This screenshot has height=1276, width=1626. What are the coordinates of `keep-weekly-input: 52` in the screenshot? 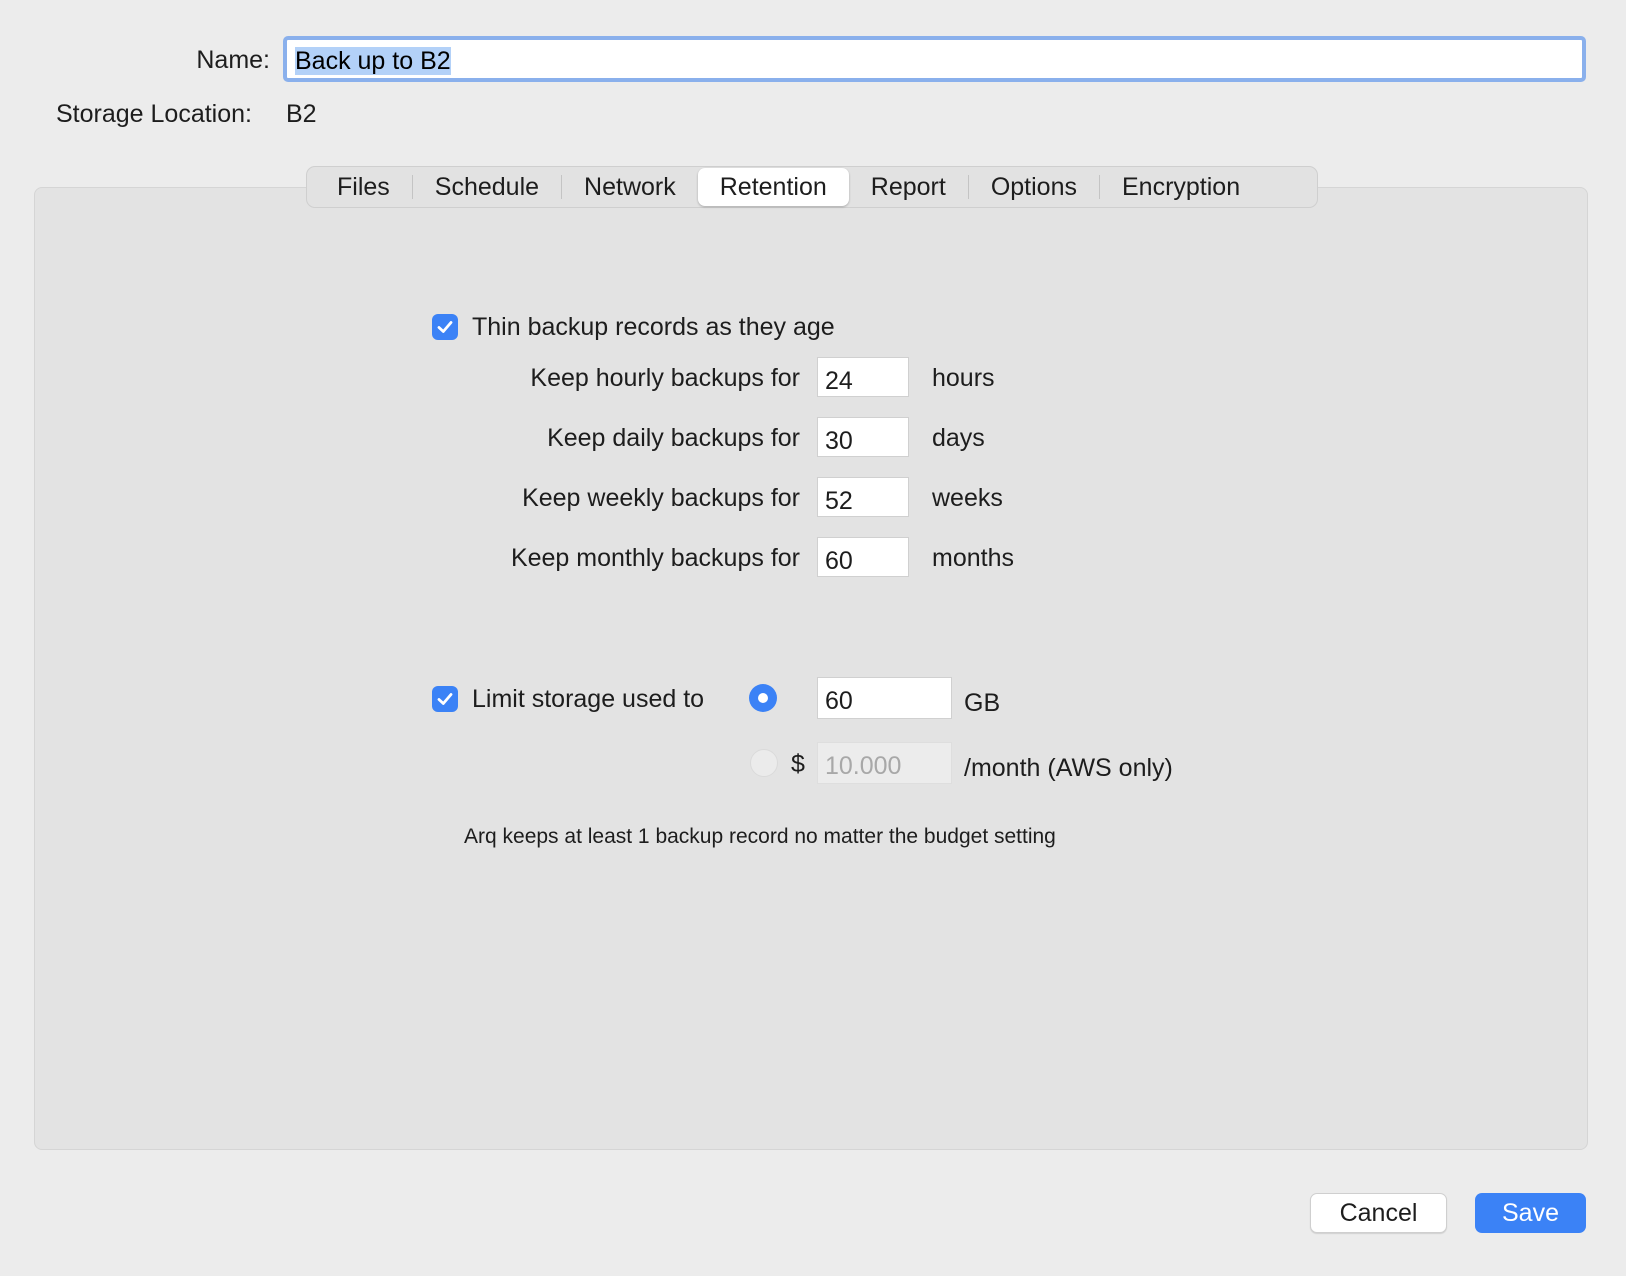 It's located at (863, 497).